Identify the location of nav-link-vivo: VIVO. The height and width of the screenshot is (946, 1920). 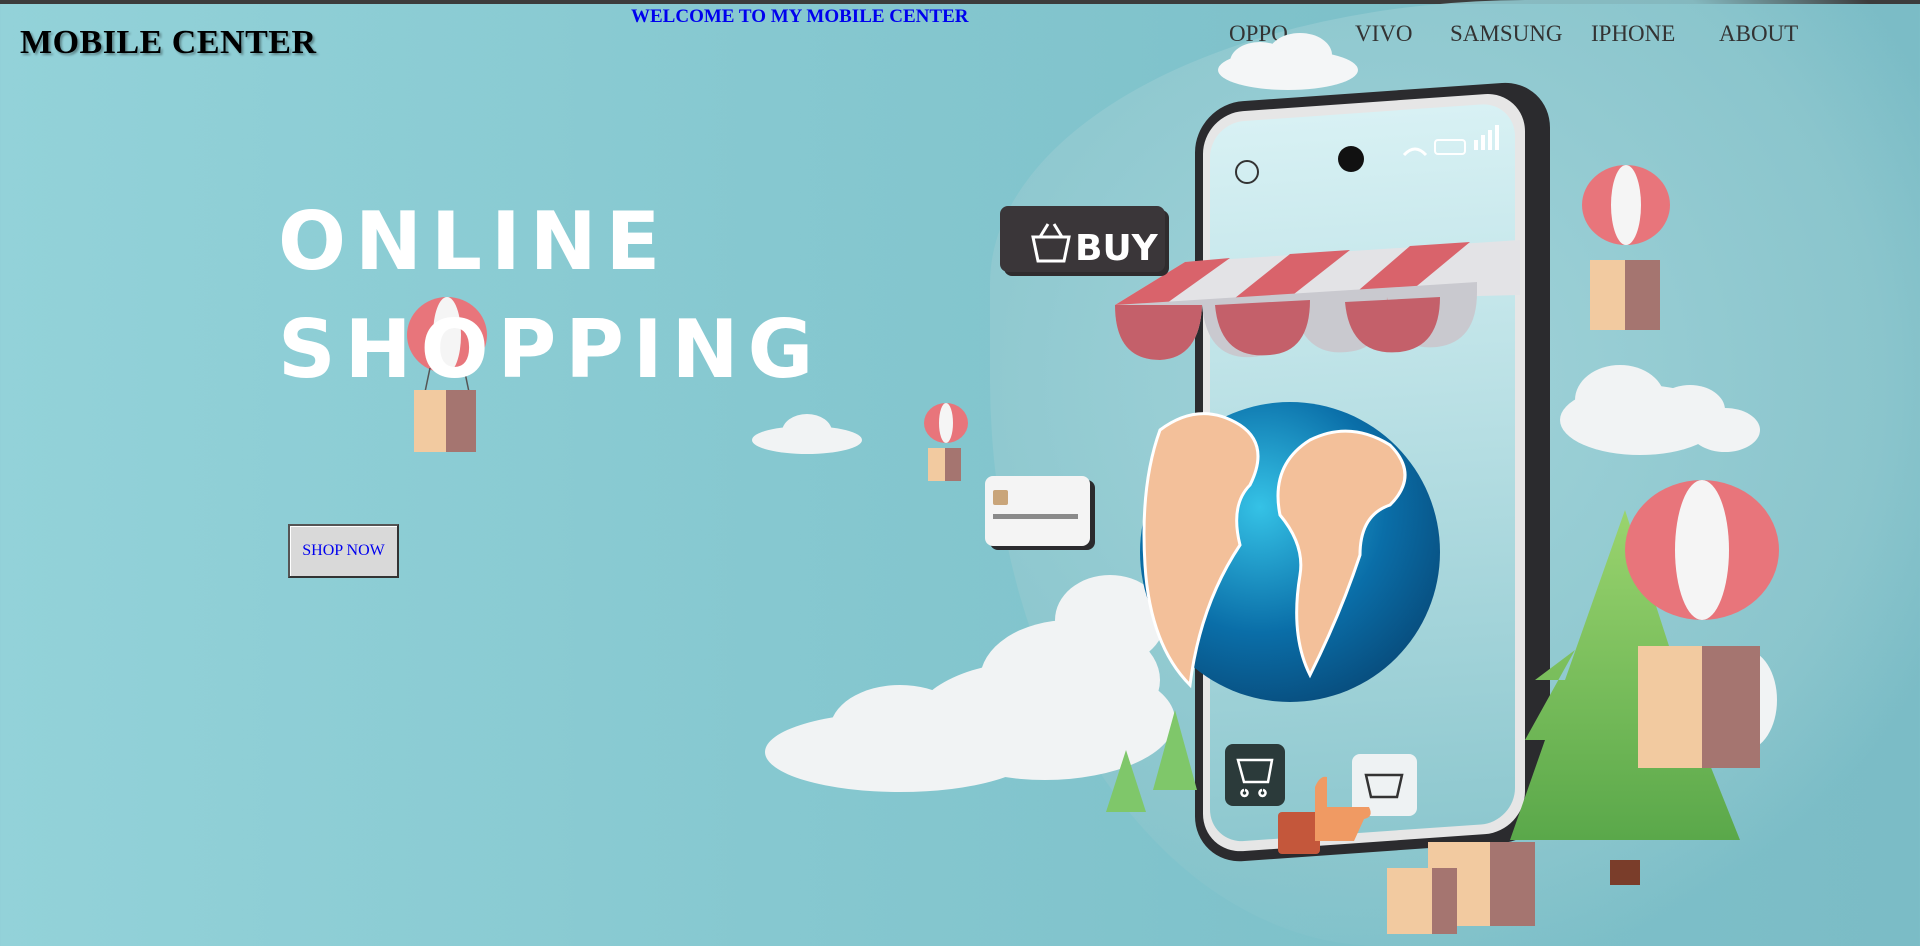
(1384, 34).